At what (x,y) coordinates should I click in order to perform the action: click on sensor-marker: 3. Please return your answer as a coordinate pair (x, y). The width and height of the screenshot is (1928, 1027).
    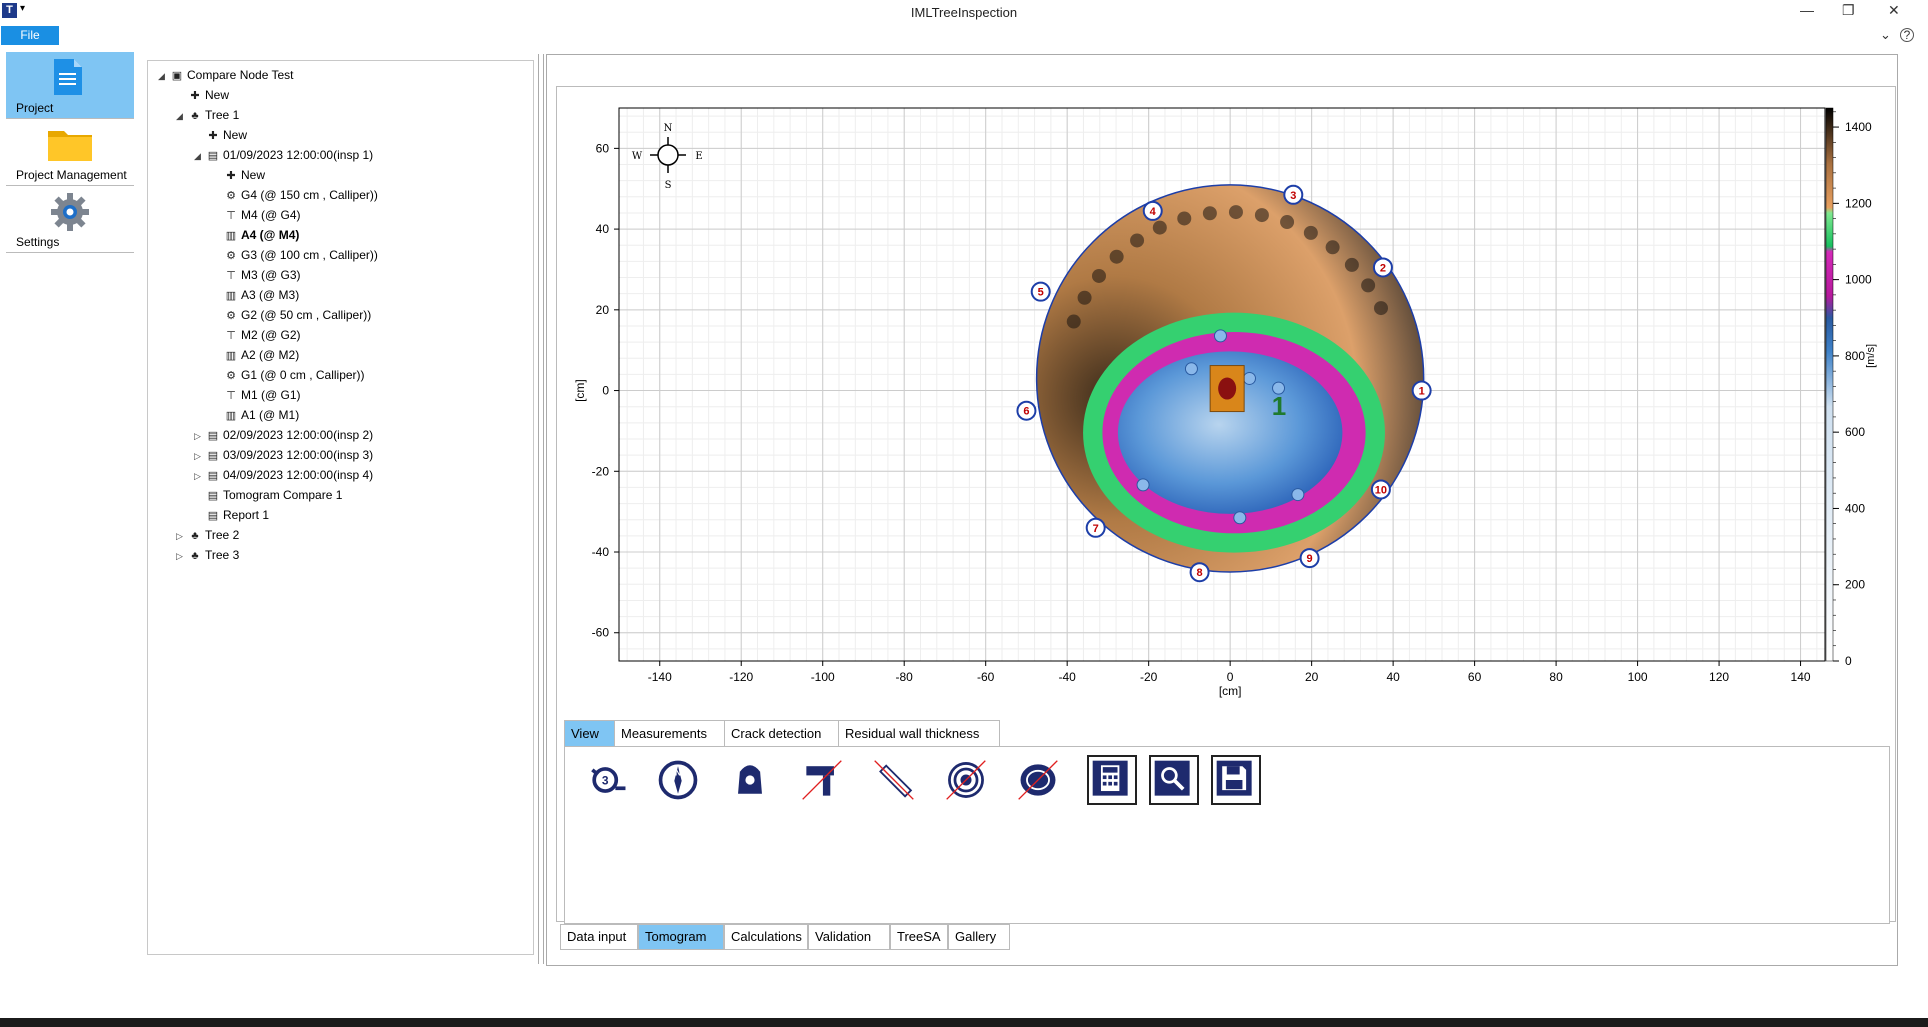
    Looking at the image, I should click on (1293, 194).